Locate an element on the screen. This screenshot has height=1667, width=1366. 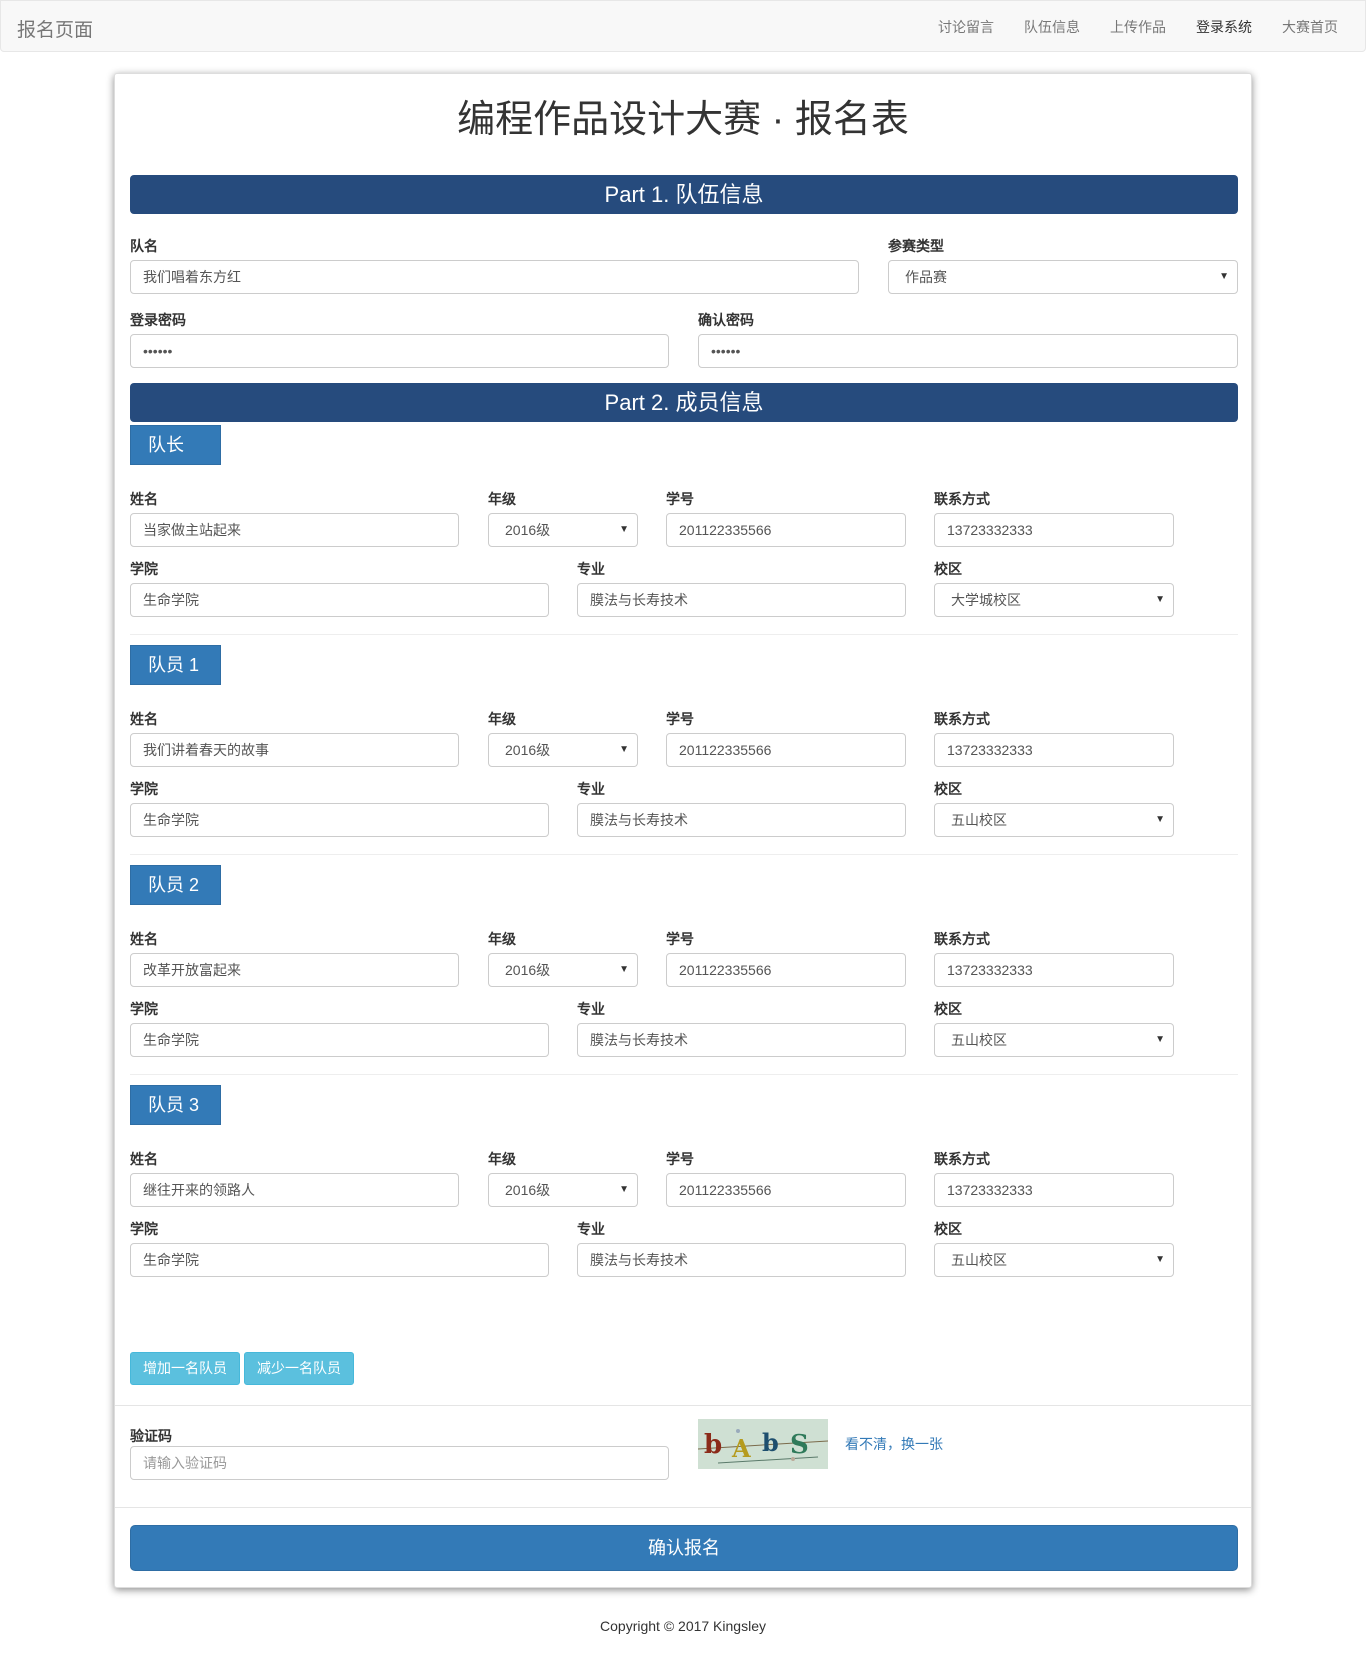
member-role-button: 队员 1 is located at coordinates (175, 665).